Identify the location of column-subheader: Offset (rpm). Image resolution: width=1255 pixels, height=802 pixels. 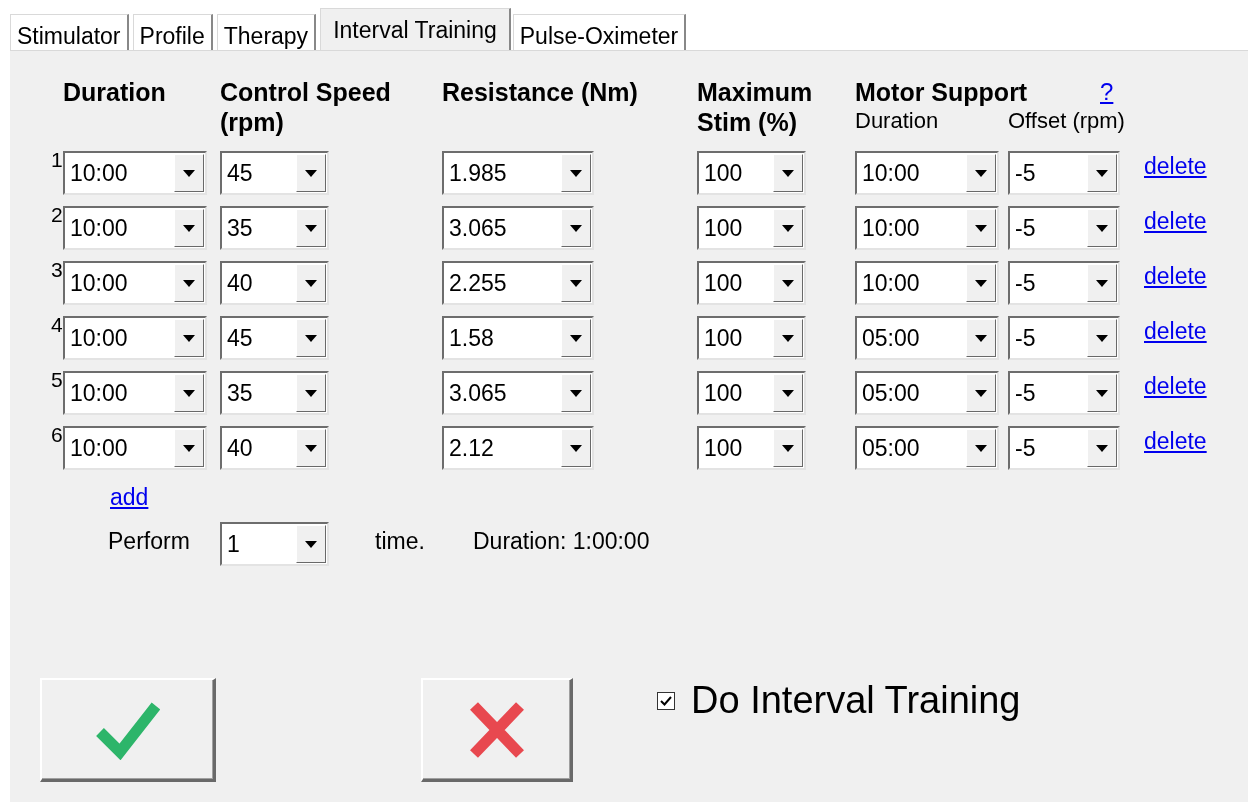
(1066, 121).